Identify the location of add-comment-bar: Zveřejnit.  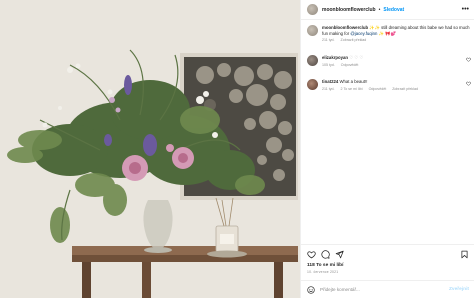
(387, 289).